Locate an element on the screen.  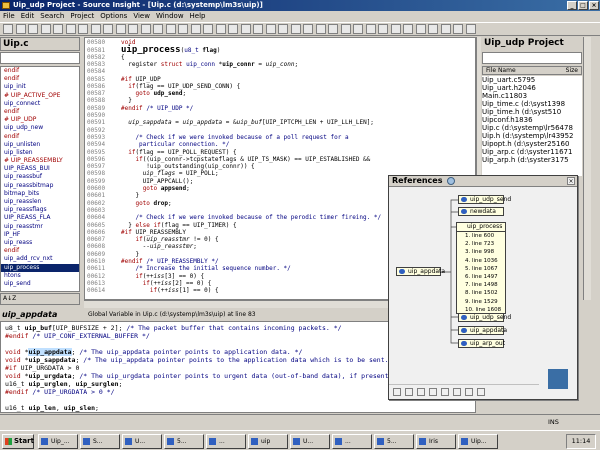
symbol-item: uip_reasstmr is located at coordinates (40, 227).